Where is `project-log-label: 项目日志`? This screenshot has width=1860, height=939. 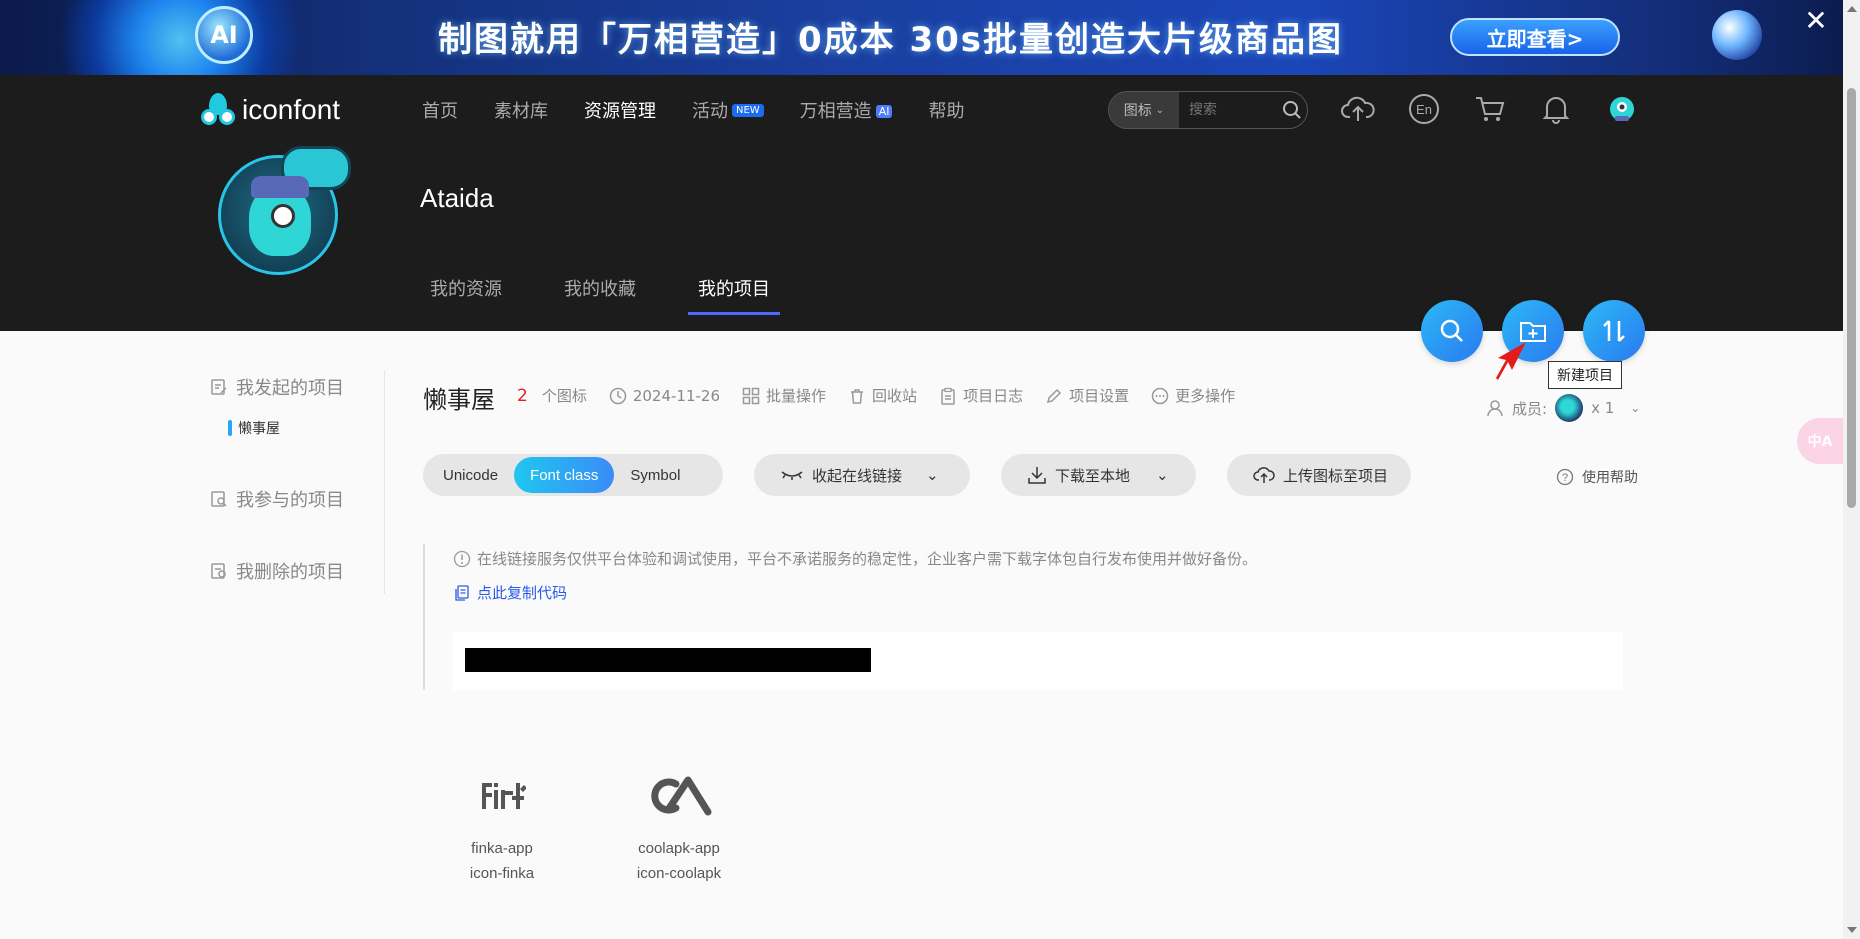
project-log-label: 项目日志 is located at coordinates (993, 396).